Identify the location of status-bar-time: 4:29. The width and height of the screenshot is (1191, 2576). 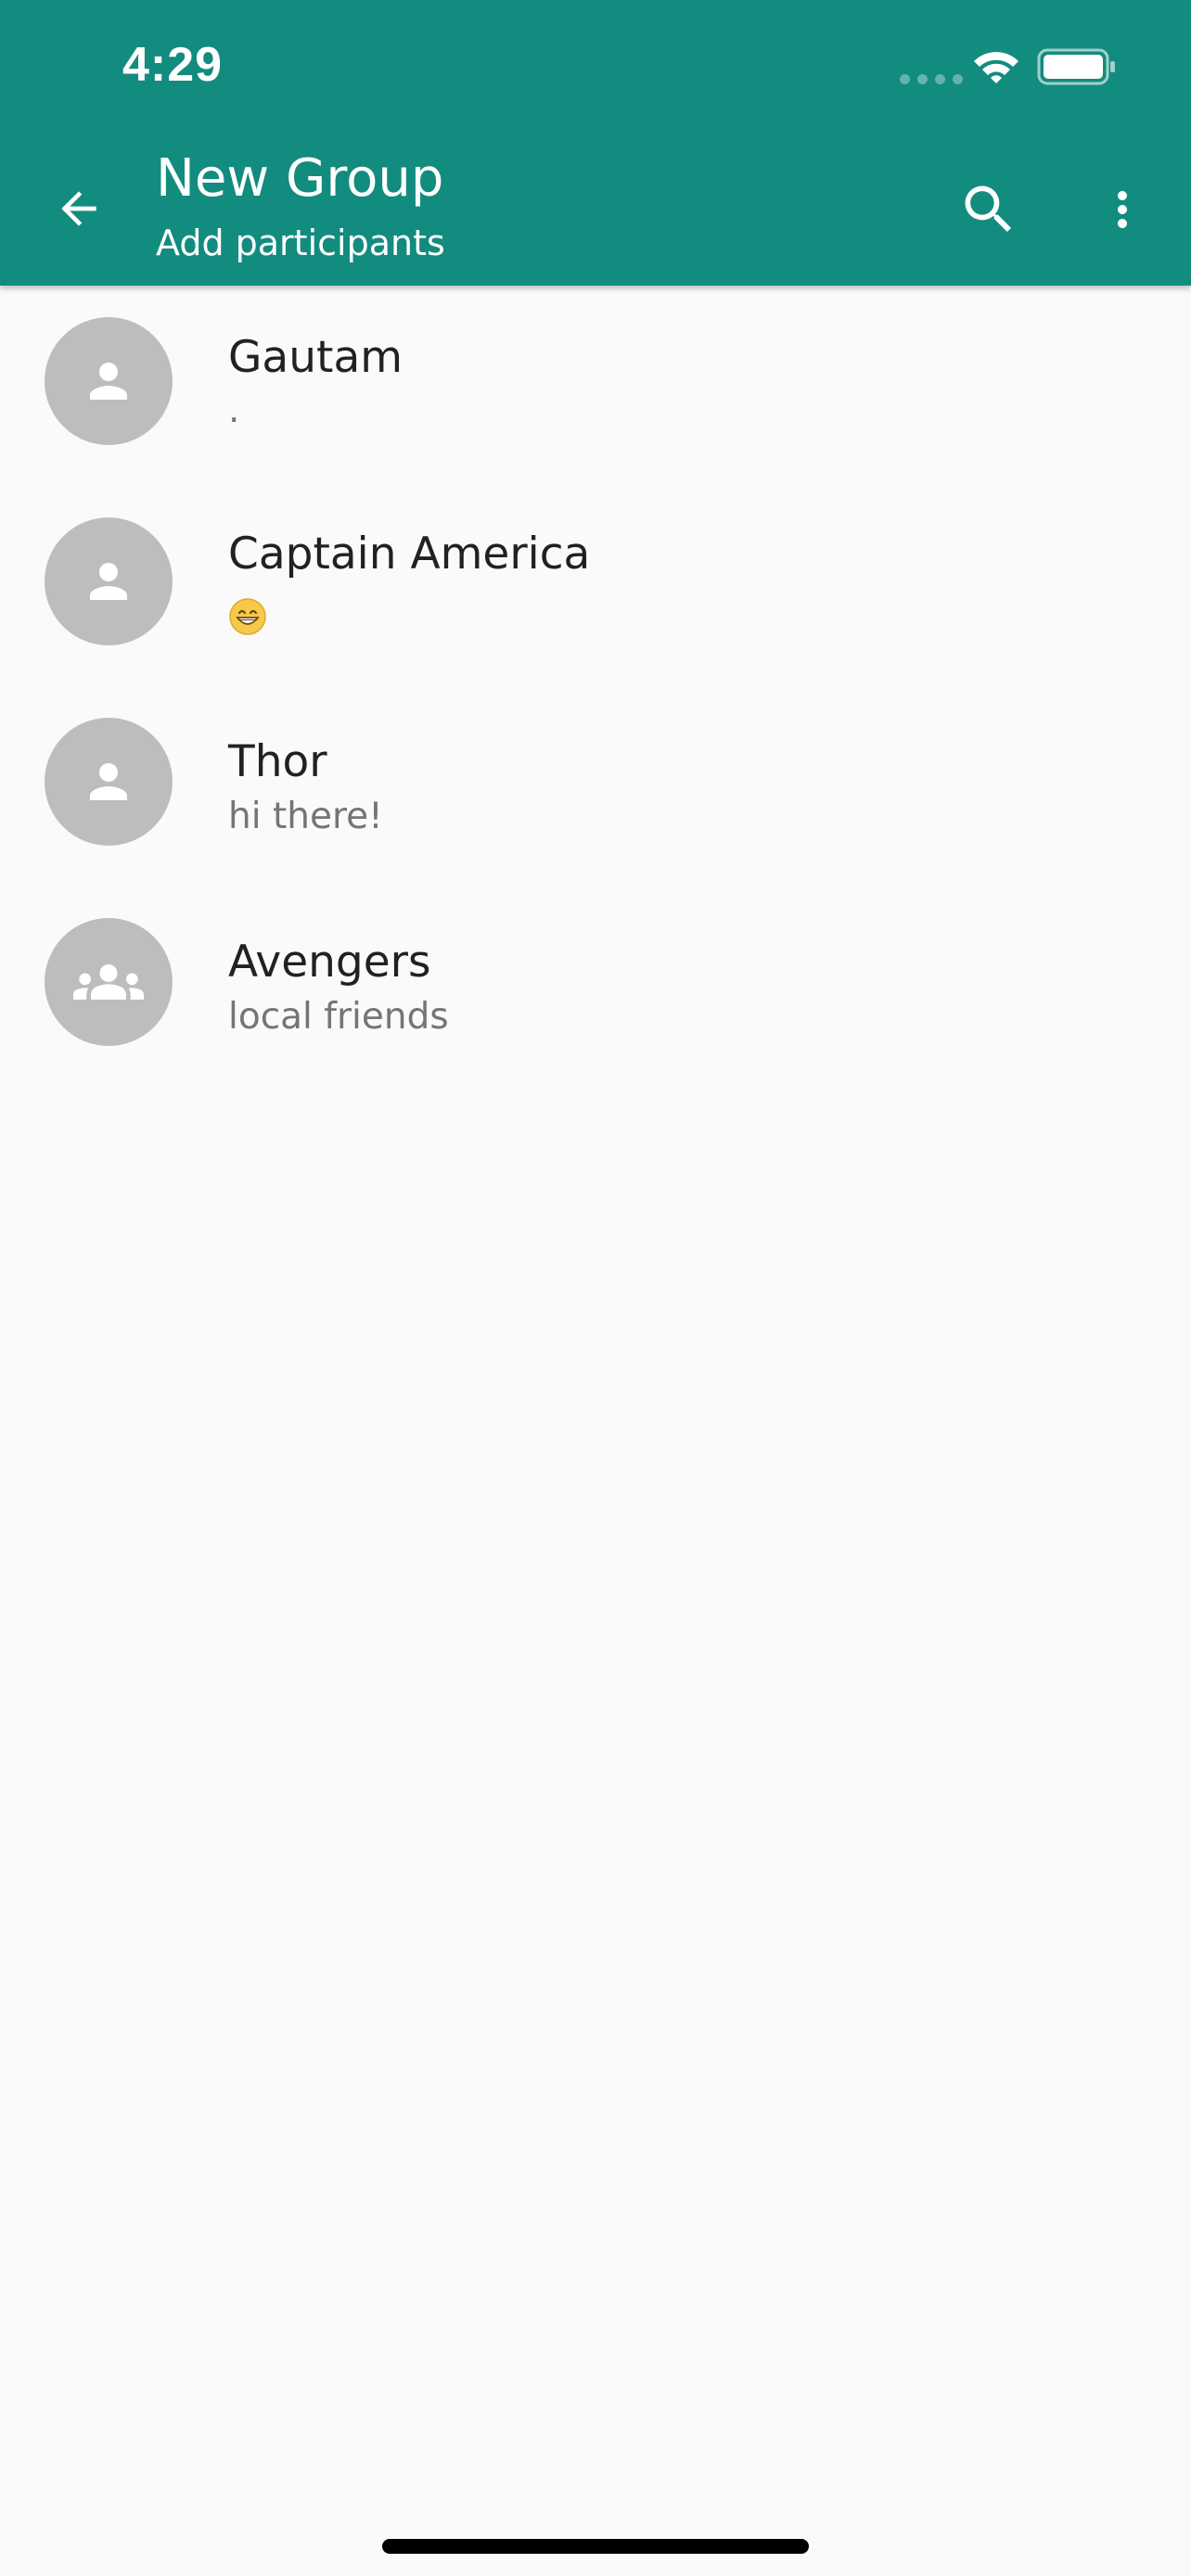
(173, 65).